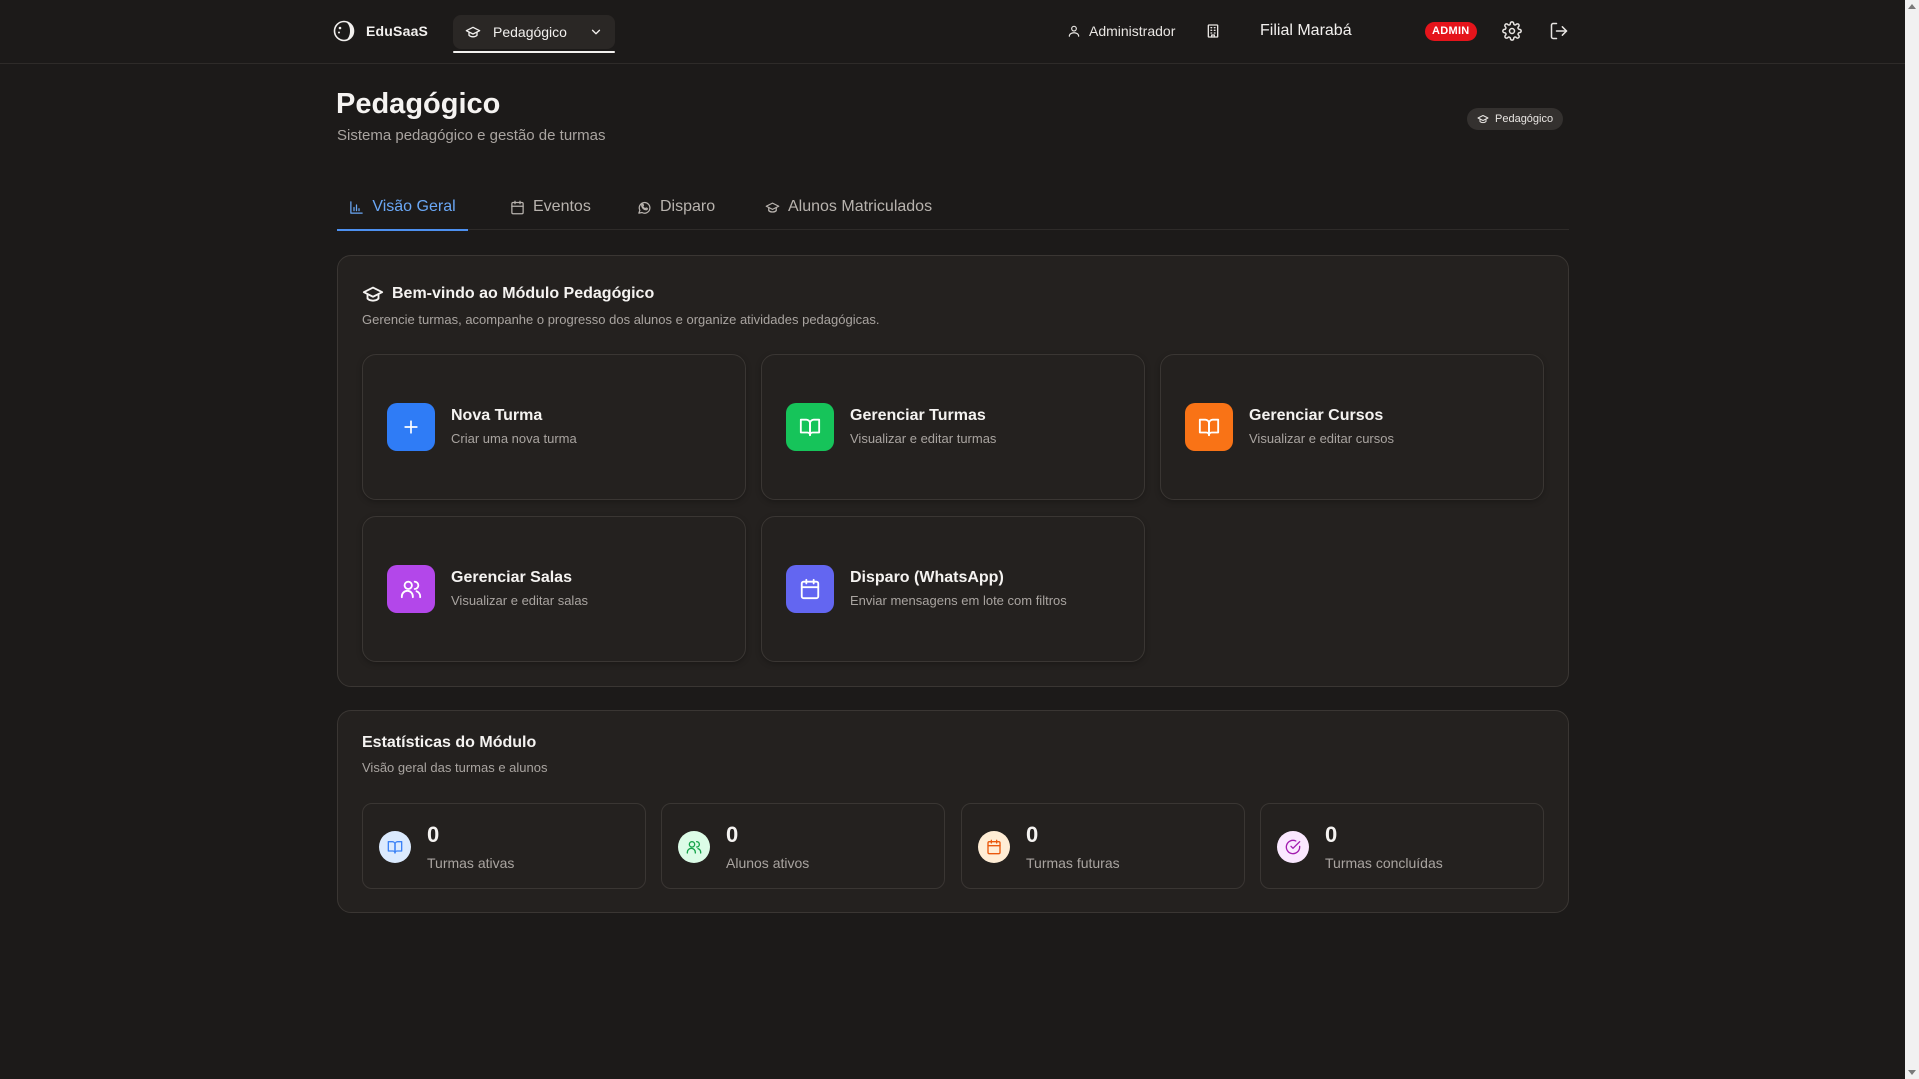  Describe the element at coordinates (1213, 31) in the screenshot. I see `building-icon` at that location.